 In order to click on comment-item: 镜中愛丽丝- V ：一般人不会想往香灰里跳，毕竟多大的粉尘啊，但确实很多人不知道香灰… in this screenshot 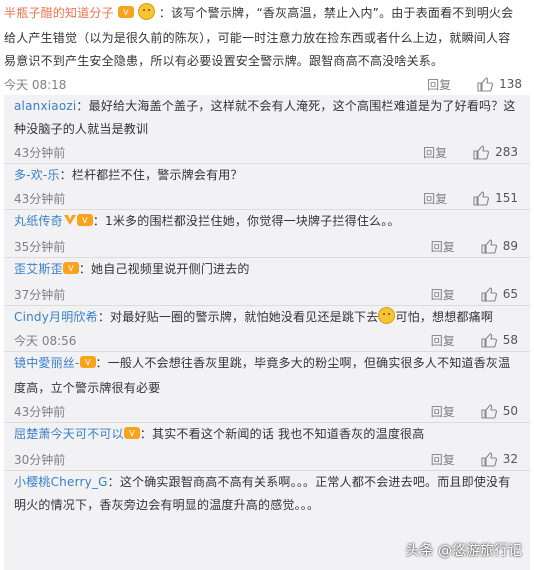, I will do `click(267, 387)`.